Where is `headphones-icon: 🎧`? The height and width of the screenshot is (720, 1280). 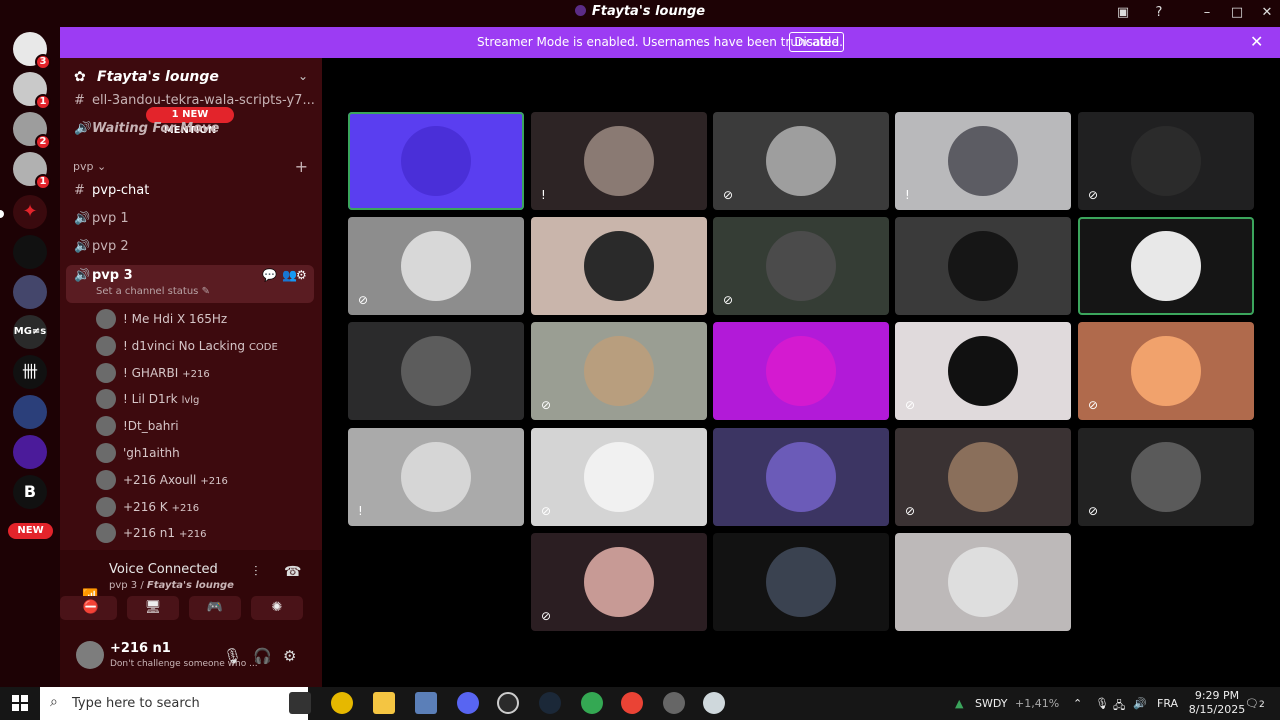 headphones-icon: 🎧 is located at coordinates (262, 656).